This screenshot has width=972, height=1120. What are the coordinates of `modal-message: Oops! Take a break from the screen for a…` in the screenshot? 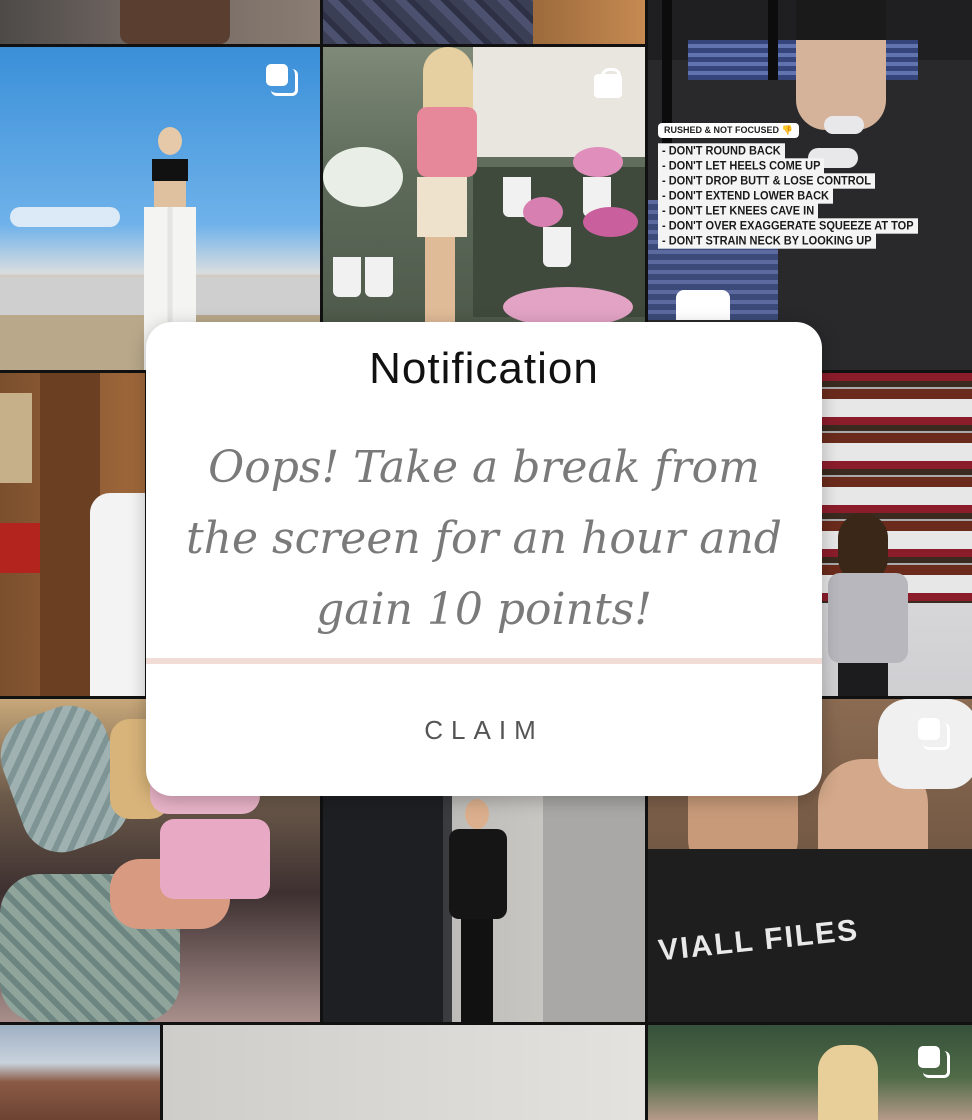 It's located at (484, 538).